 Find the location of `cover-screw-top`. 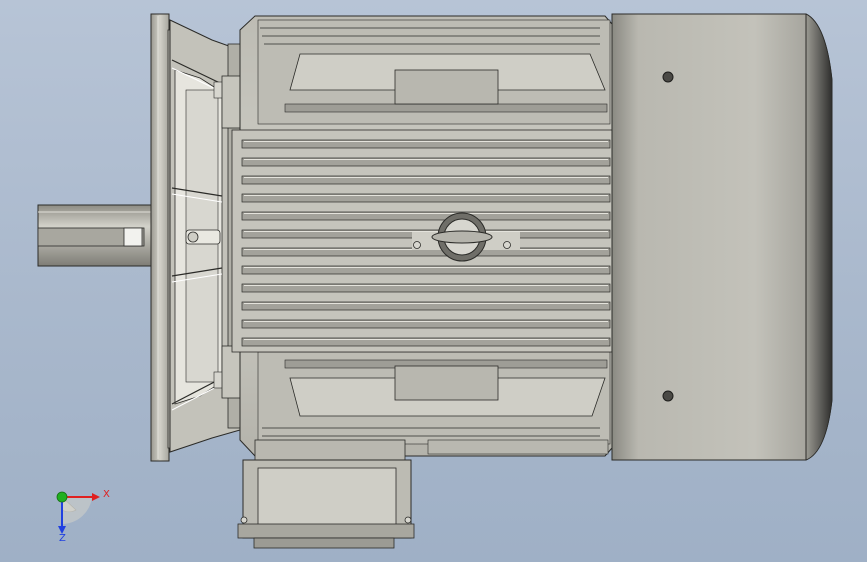

cover-screw-top is located at coordinates (668, 77).